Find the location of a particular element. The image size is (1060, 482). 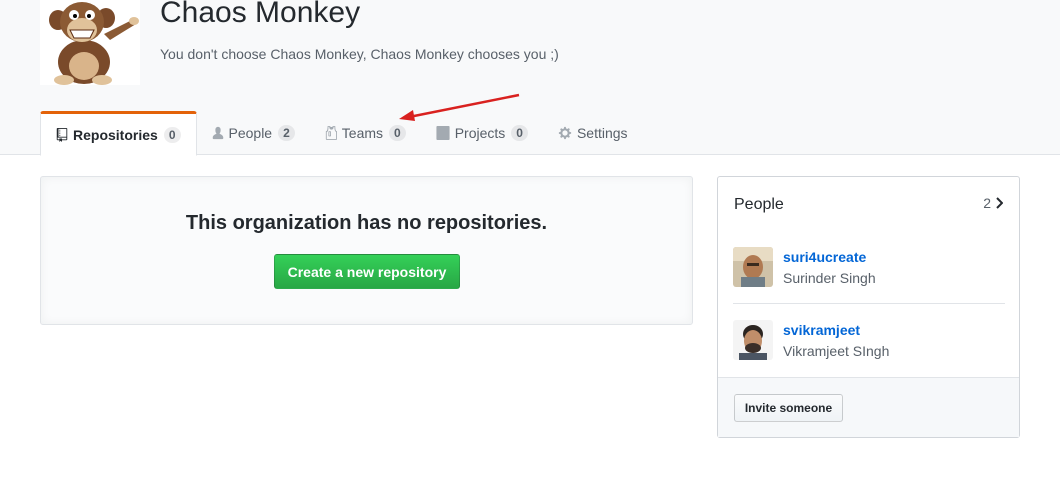

annotation-arrow-icon is located at coordinates (459, 107).